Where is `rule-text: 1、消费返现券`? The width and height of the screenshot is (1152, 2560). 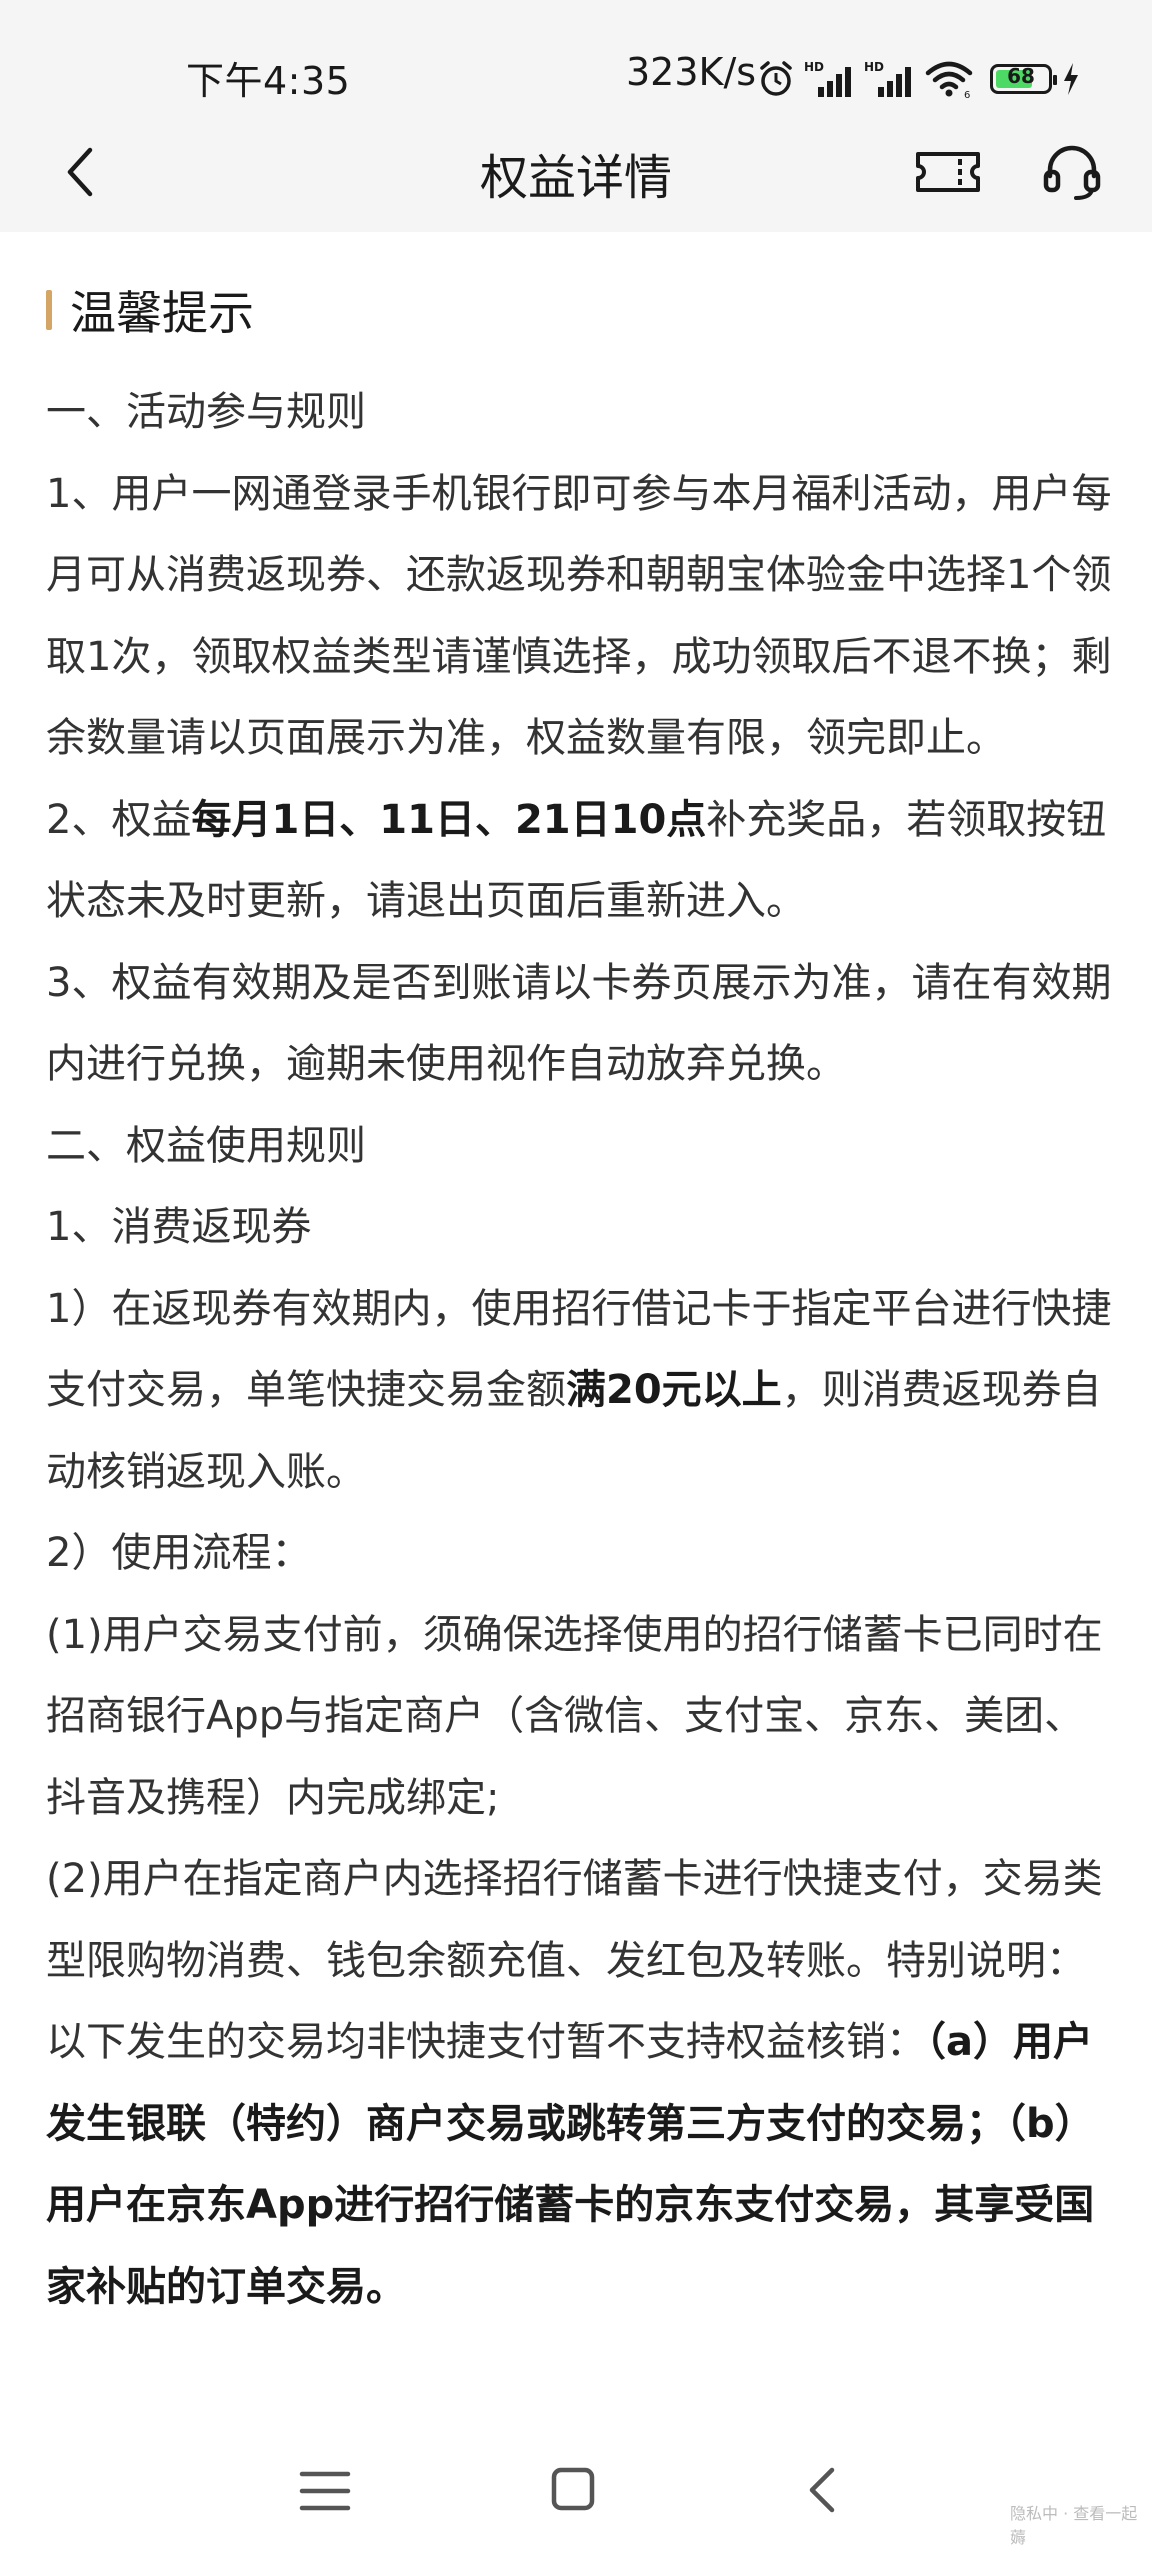
rule-text: 1、消费返现券 is located at coordinates (179, 1227).